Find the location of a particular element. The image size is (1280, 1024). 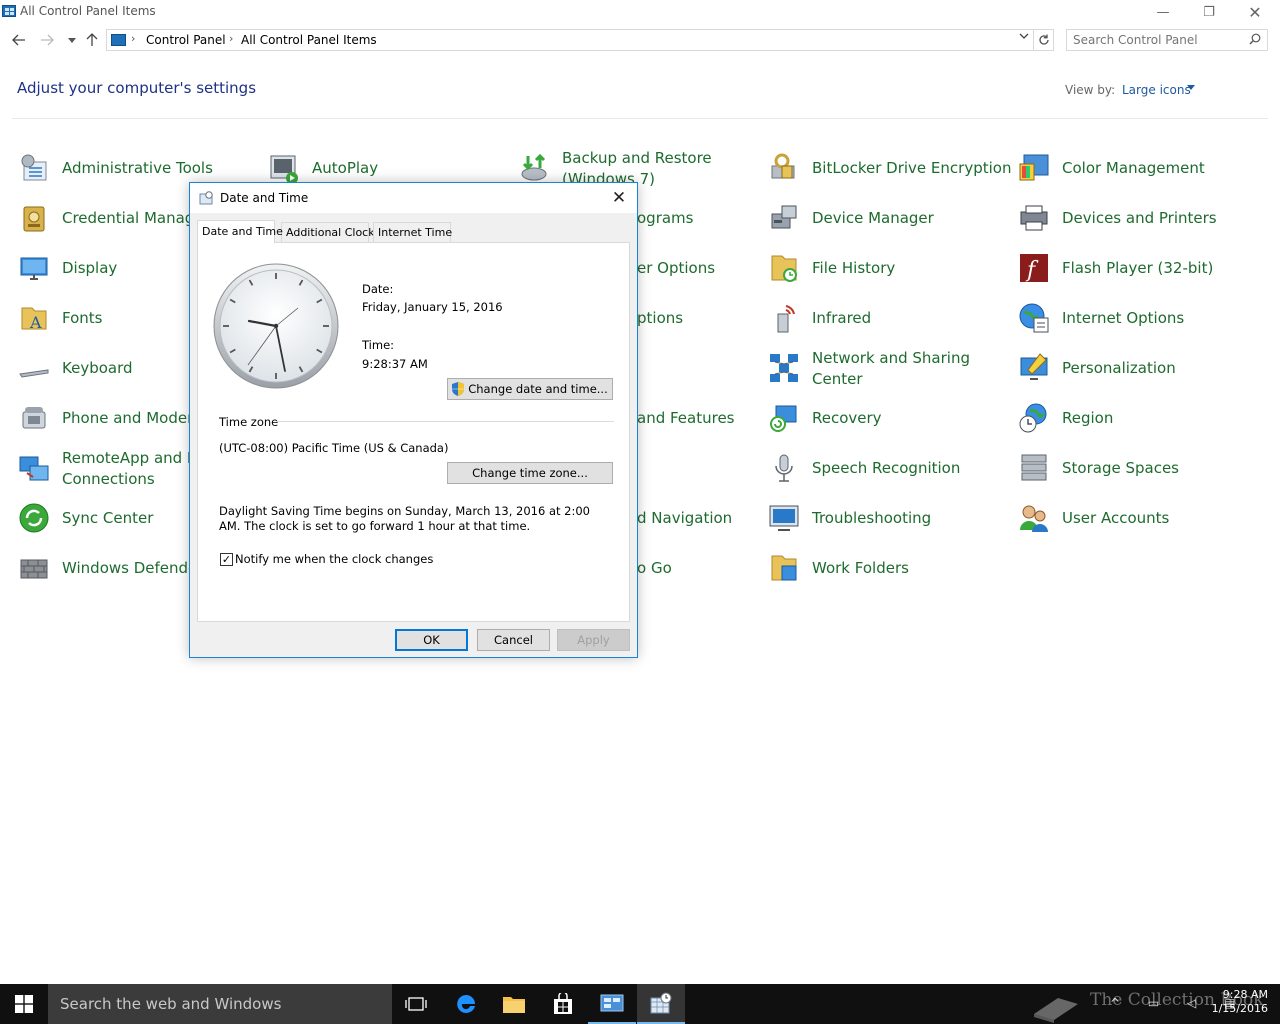

item-fonts: A Fonts is located at coordinates (98, 318).